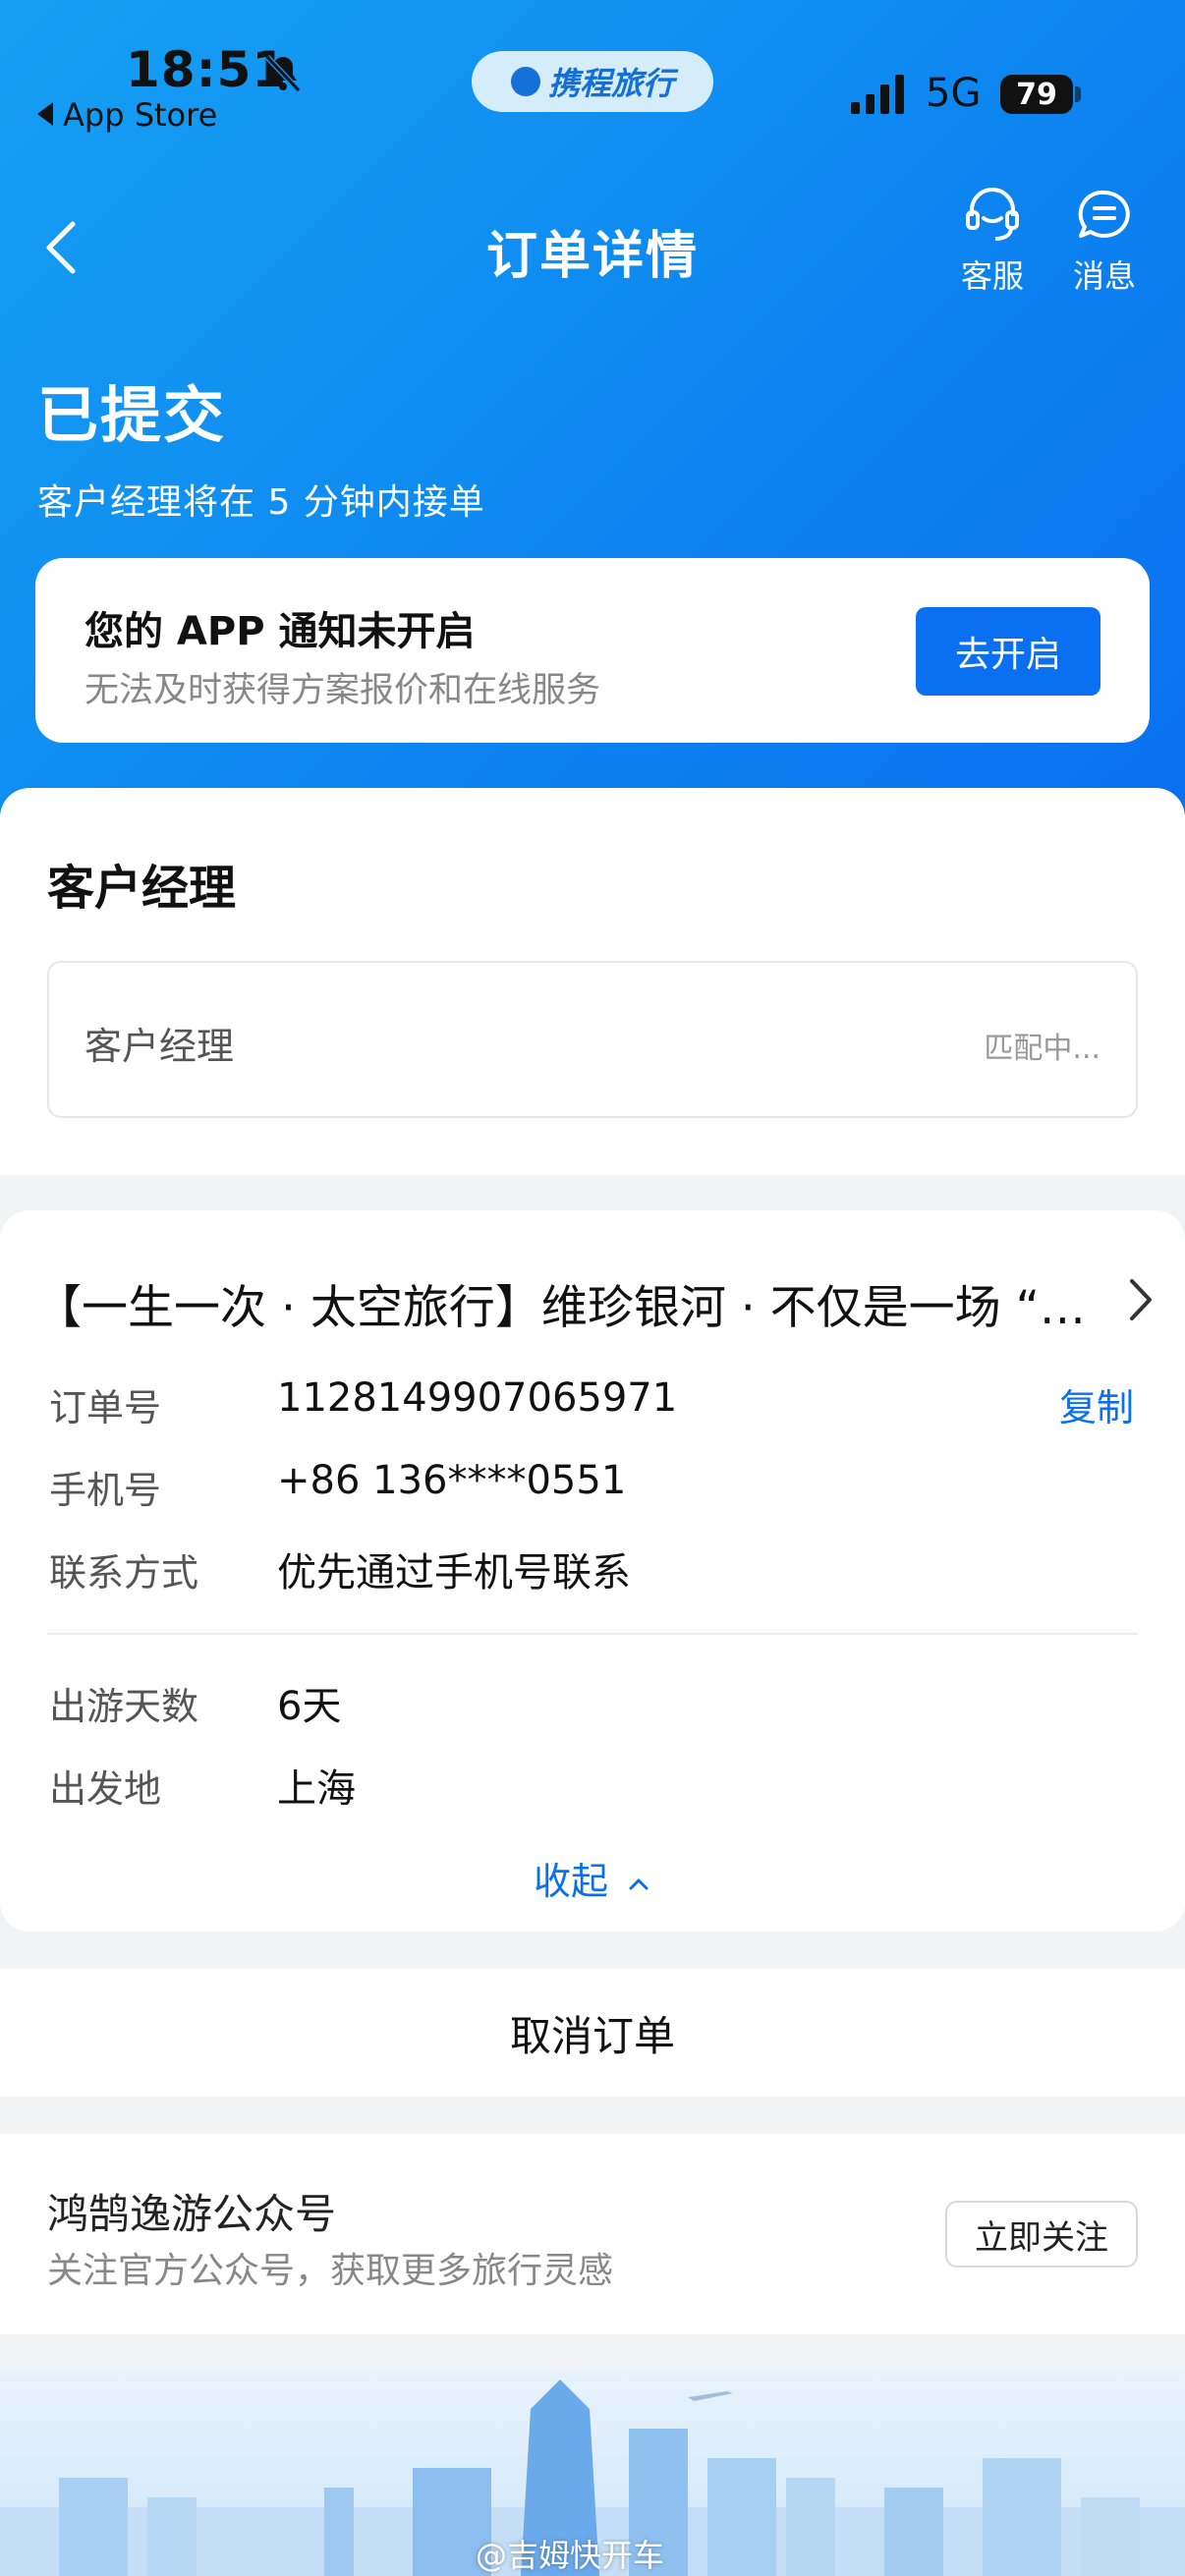  I want to click on cellular-signal-icon, so click(878, 94).